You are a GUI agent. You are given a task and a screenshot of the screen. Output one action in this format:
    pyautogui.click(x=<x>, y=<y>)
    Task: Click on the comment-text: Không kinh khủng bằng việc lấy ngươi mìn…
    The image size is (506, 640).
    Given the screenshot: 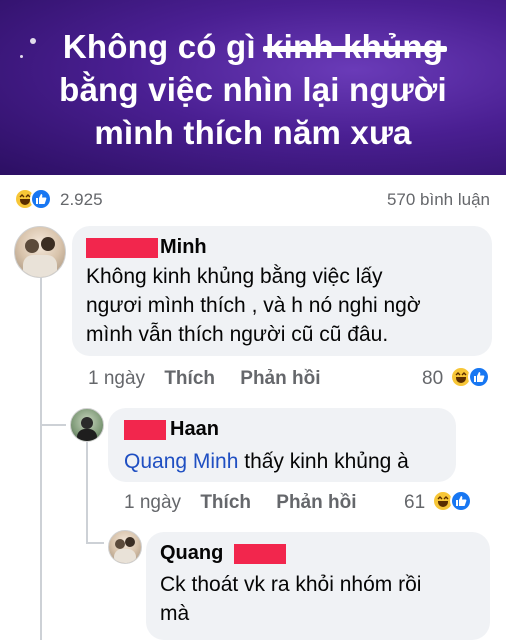 What is the action you would take?
    pyautogui.click(x=253, y=305)
    